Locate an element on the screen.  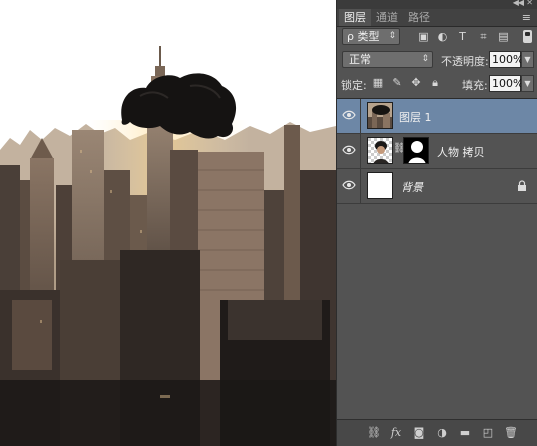
fill-slider-button: ▼ is located at coordinates (527, 83).